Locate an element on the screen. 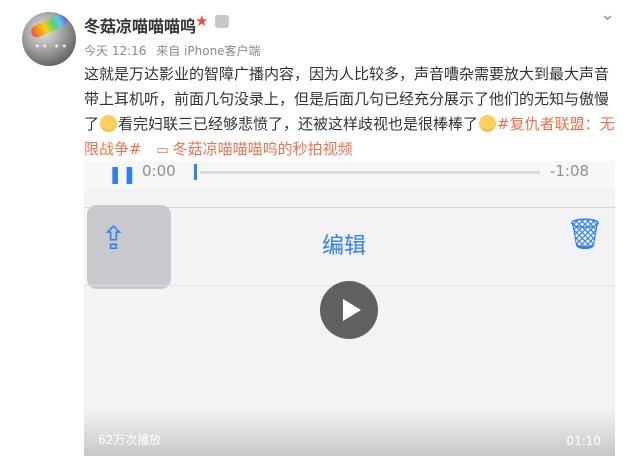 The width and height of the screenshot is (630, 461). audio-time-elapsed: 0:00 is located at coordinates (159, 171).